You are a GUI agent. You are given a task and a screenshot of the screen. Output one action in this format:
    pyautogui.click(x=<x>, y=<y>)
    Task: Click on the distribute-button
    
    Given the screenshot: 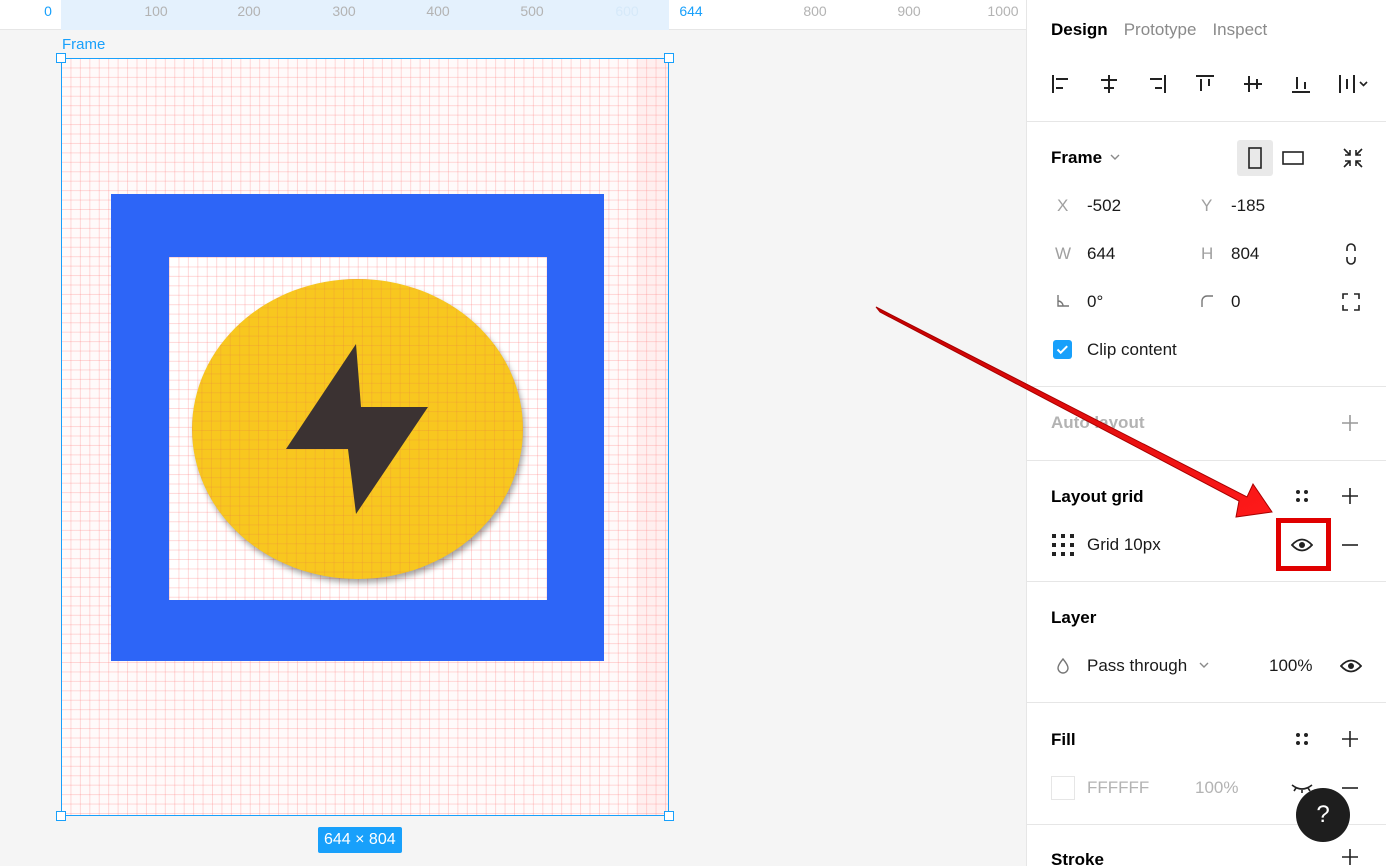 What is the action you would take?
    pyautogui.click(x=1361, y=84)
    